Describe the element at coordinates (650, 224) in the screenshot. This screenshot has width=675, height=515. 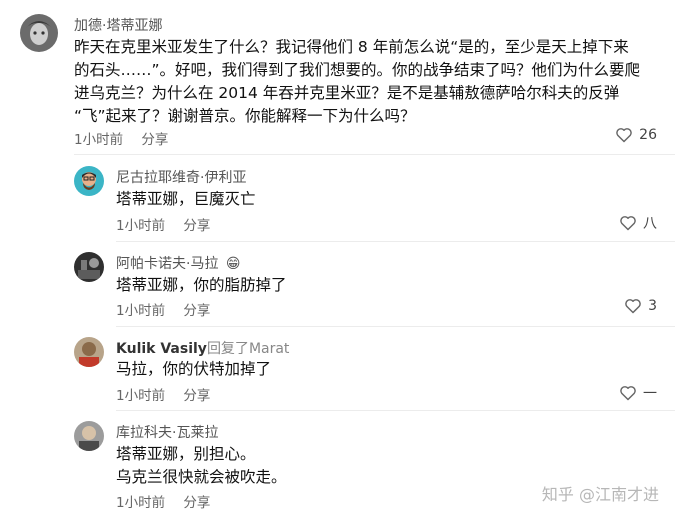
I see `like-count: 八` at that location.